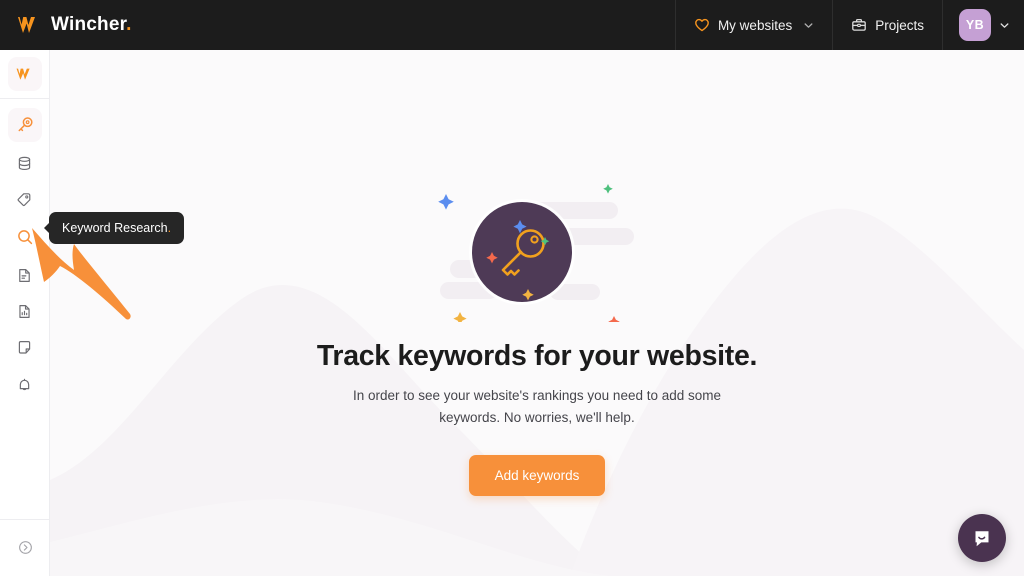  I want to click on briefcase-icon, so click(859, 25).